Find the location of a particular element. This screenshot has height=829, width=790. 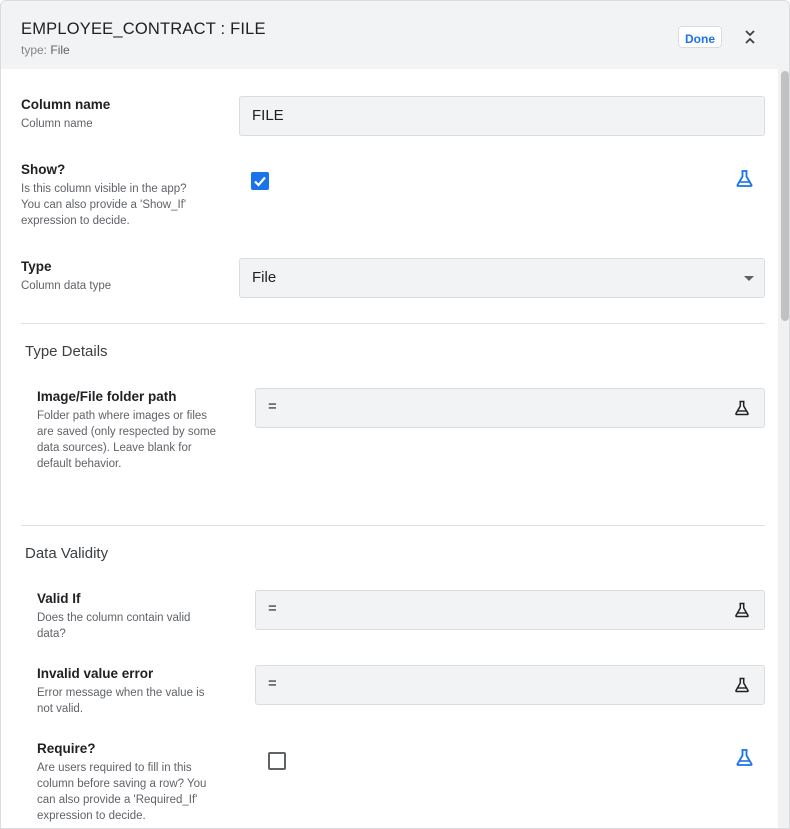

column-name-field: FILE is located at coordinates (502, 116).